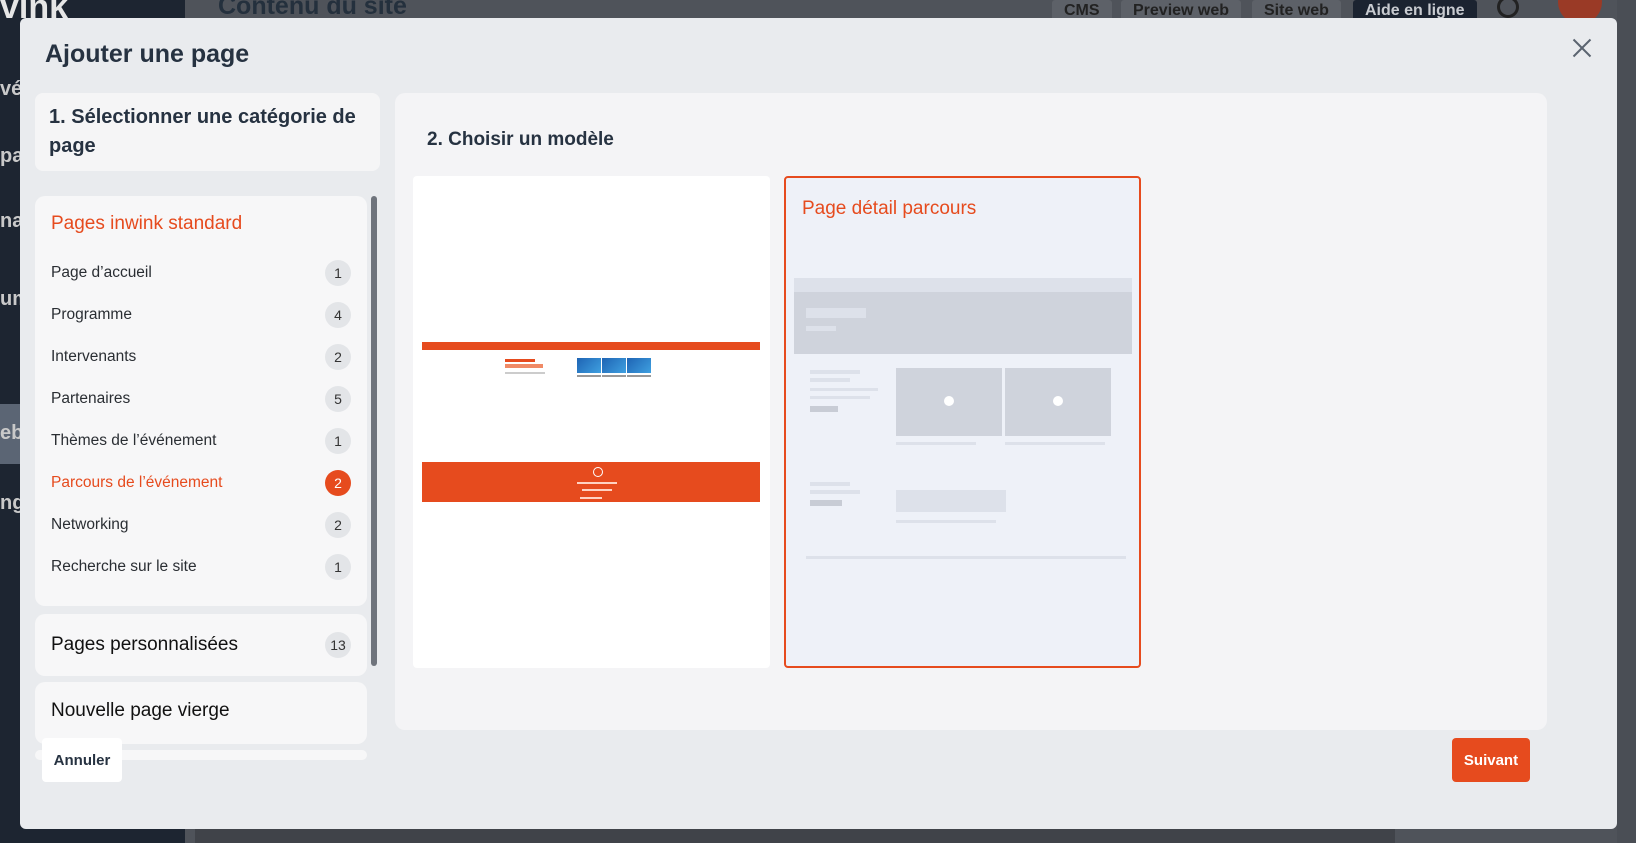 The height and width of the screenshot is (843, 1636). What do you see at coordinates (1582, 48) in the screenshot?
I see `close-icon` at bounding box center [1582, 48].